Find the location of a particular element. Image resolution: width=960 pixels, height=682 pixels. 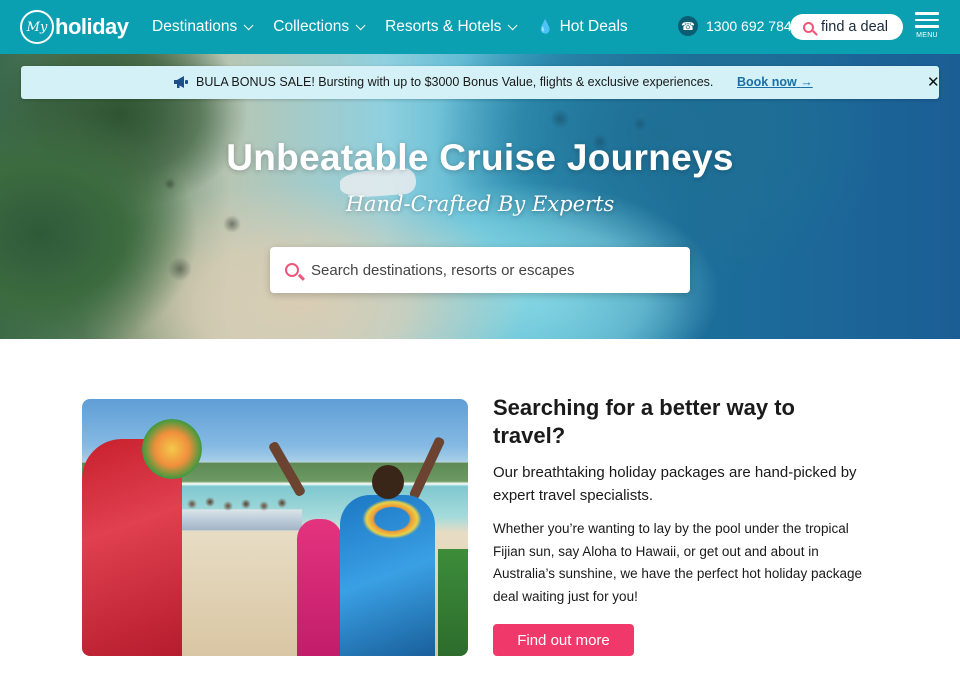

hero-search-box is located at coordinates (480, 270).